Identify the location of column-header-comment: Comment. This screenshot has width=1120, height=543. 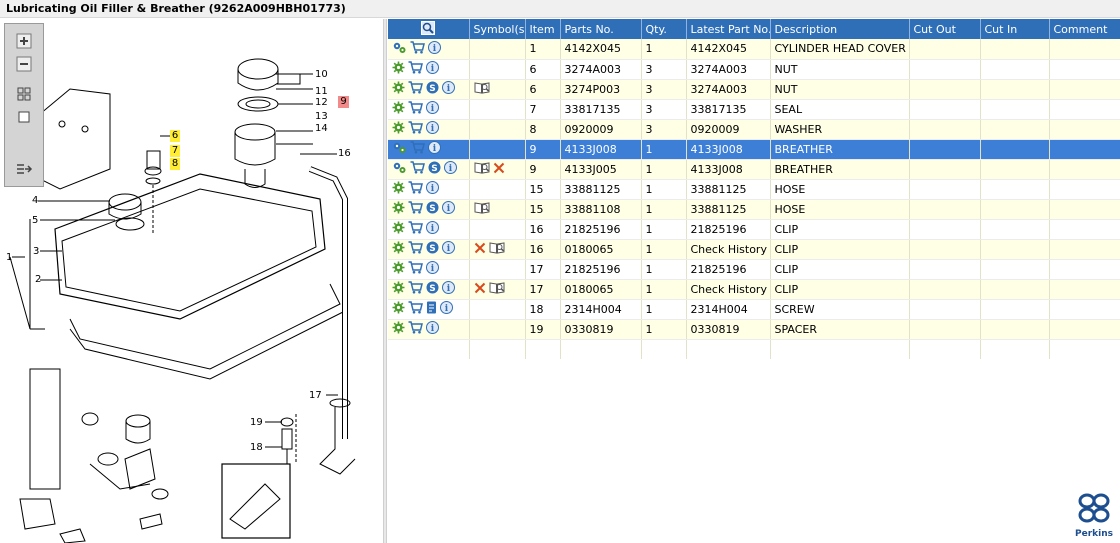
(1084, 29).